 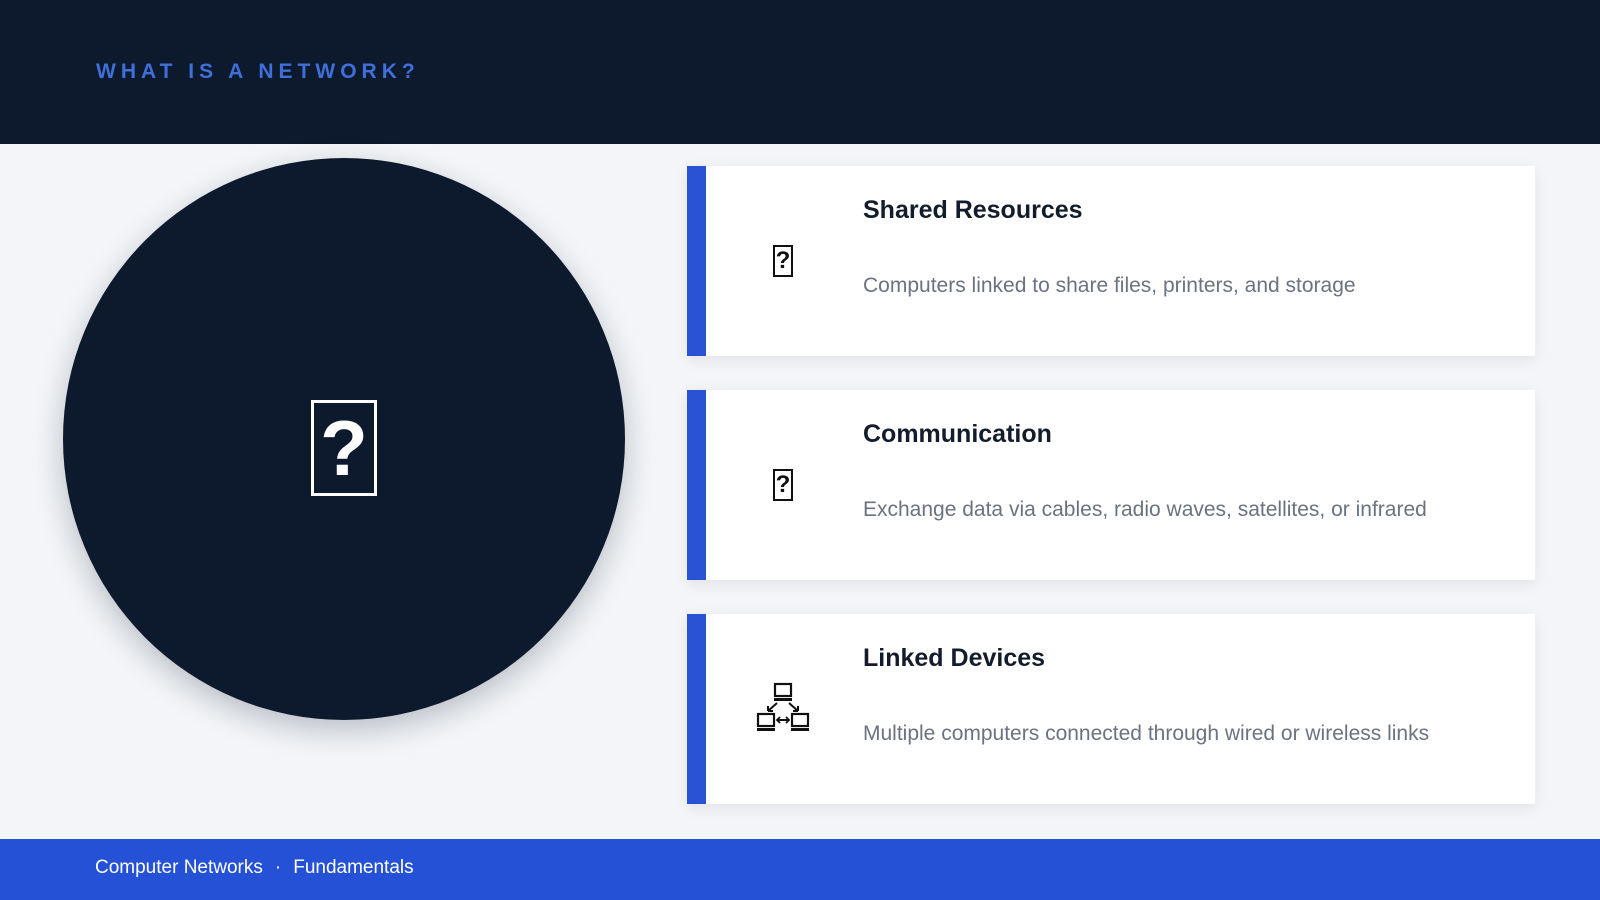 I want to click on card-title: Shared Resources, so click(x=973, y=210).